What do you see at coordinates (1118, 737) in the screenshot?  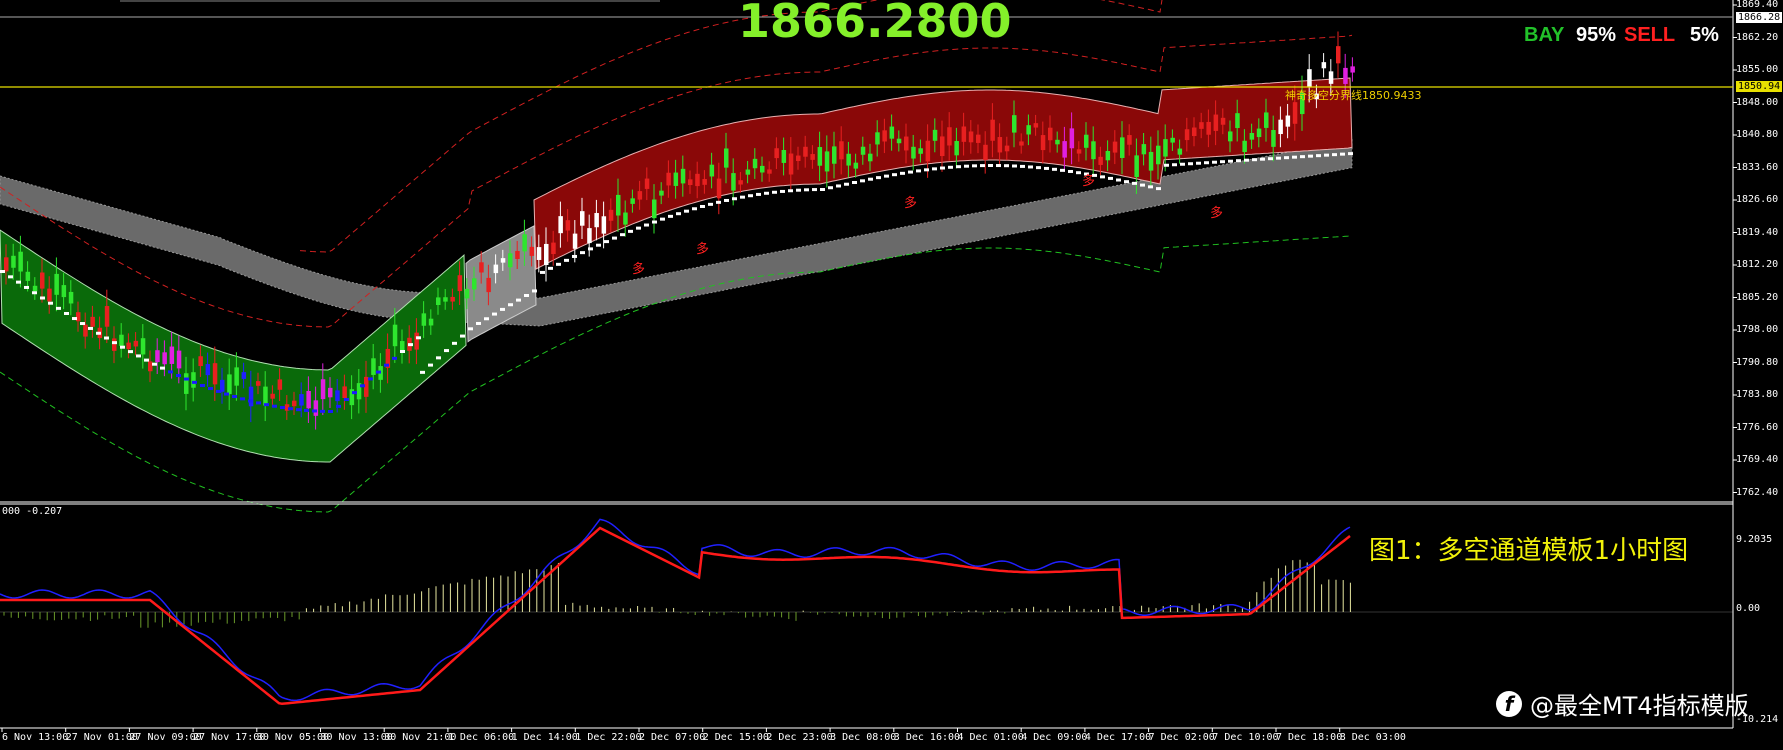 I see `time-tick-label: 4 Dec 17:00` at bounding box center [1118, 737].